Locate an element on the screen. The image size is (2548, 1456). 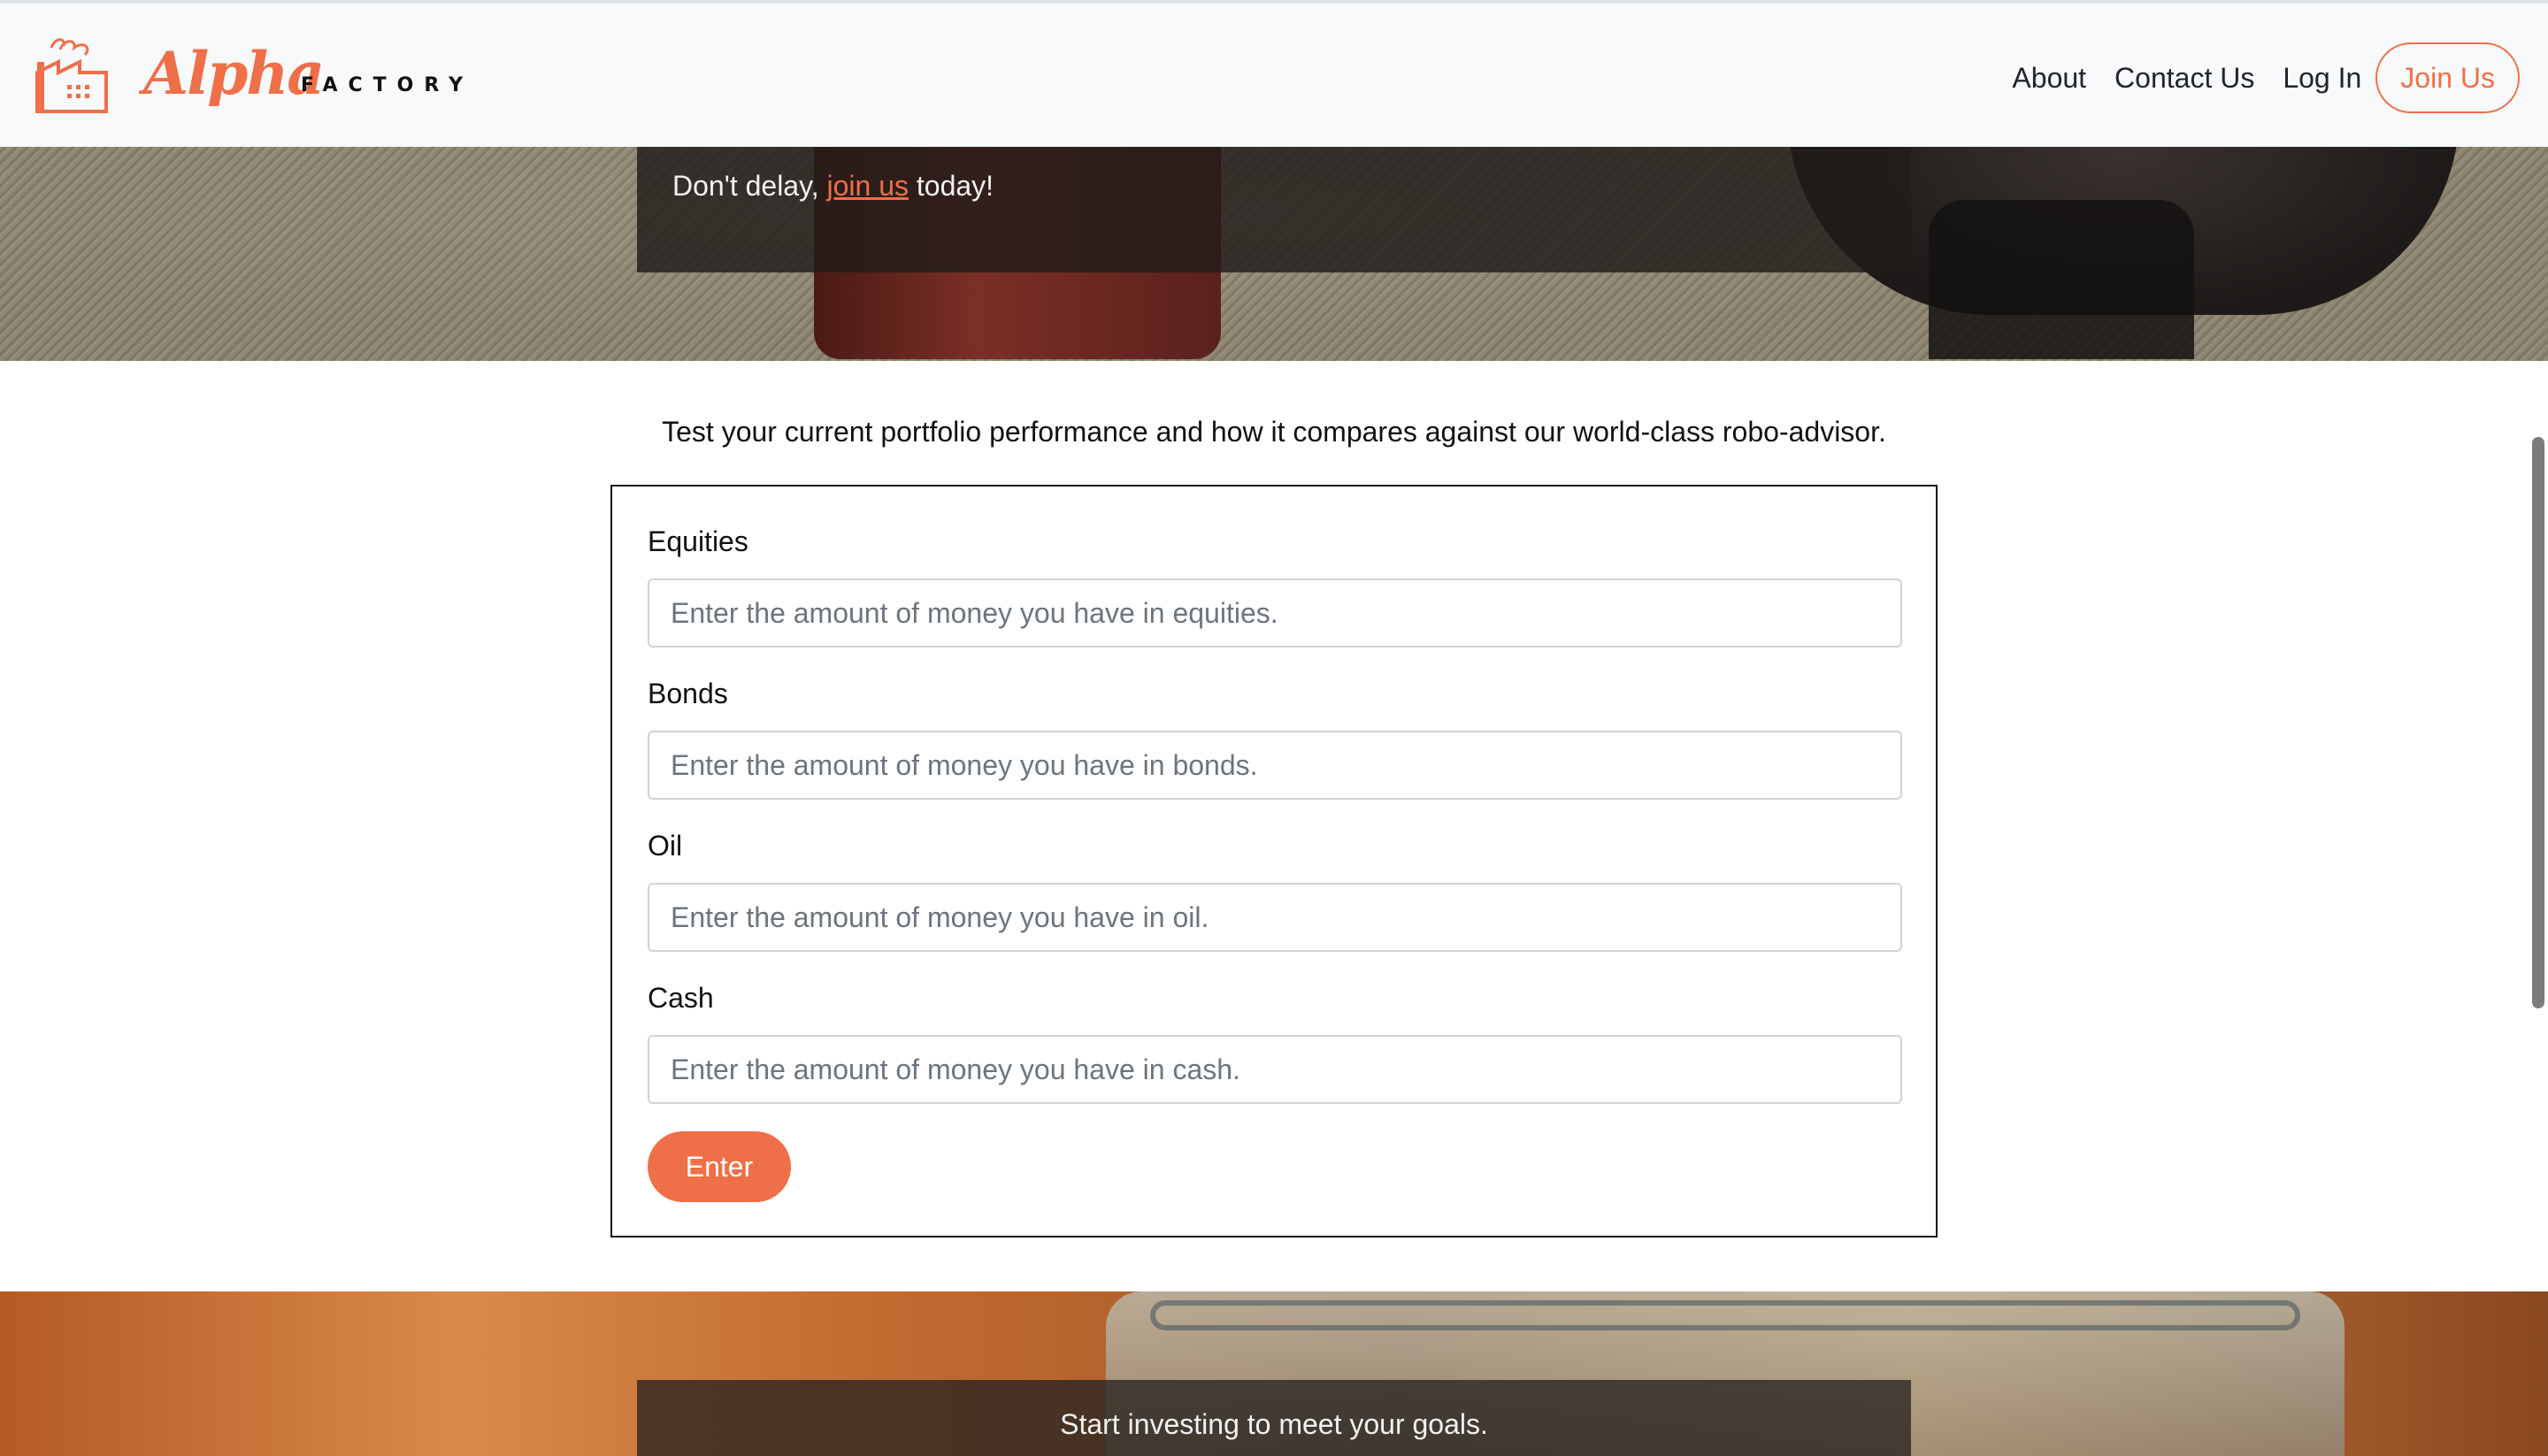
nav-login-link: Log In is located at coordinates (2322, 78).